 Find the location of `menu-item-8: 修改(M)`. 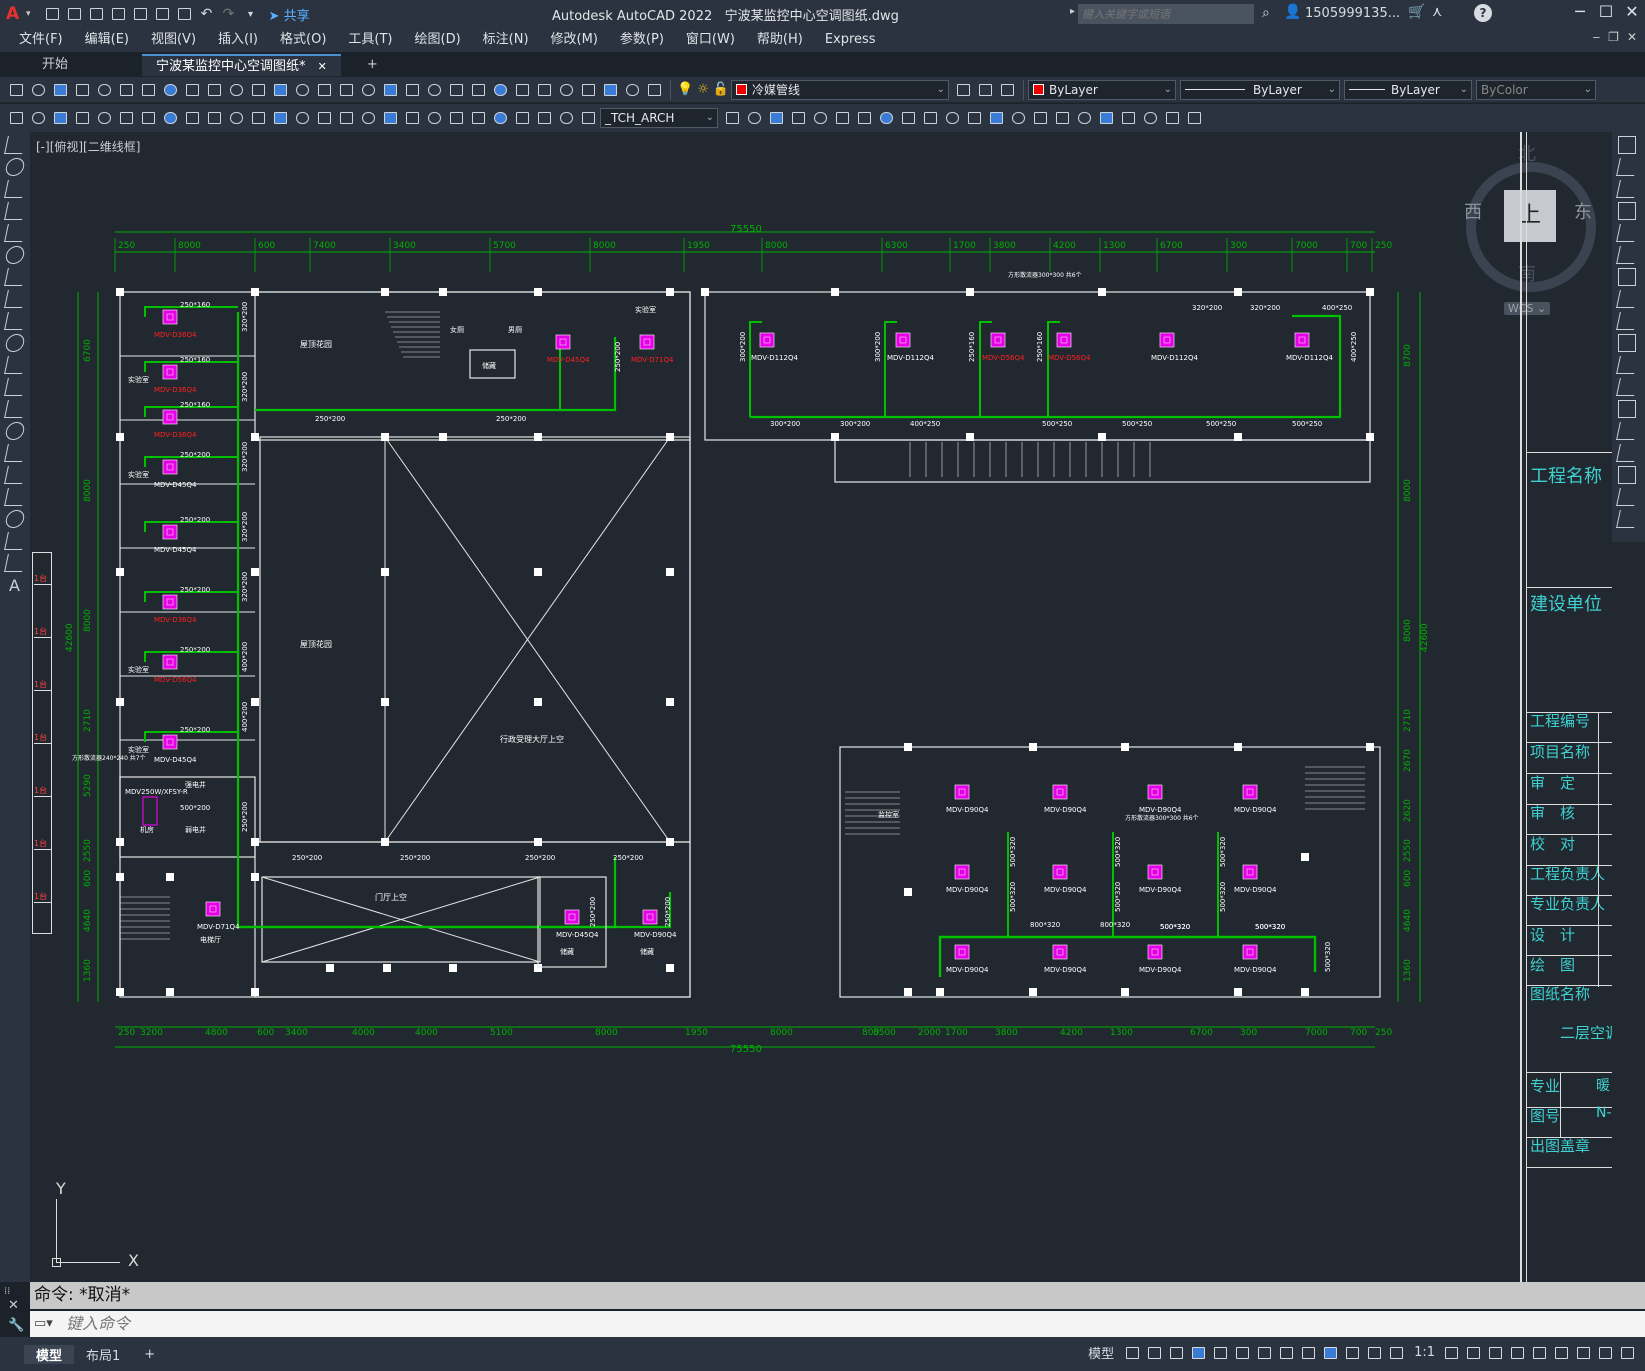

menu-item-8: 修改(M) is located at coordinates (574, 40).